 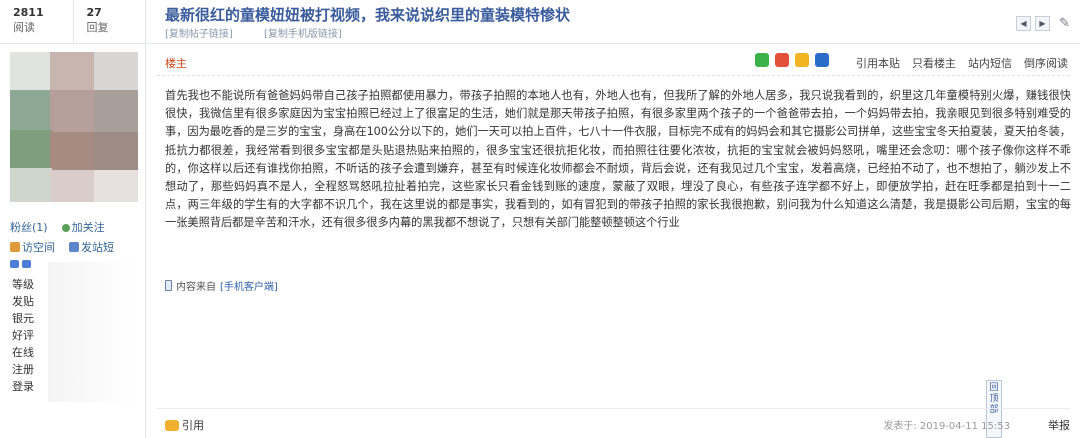 What do you see at coordinates (28, 12) in the screenshot?
I see `read-count-value: 2811` at bounding box center [28, 12].